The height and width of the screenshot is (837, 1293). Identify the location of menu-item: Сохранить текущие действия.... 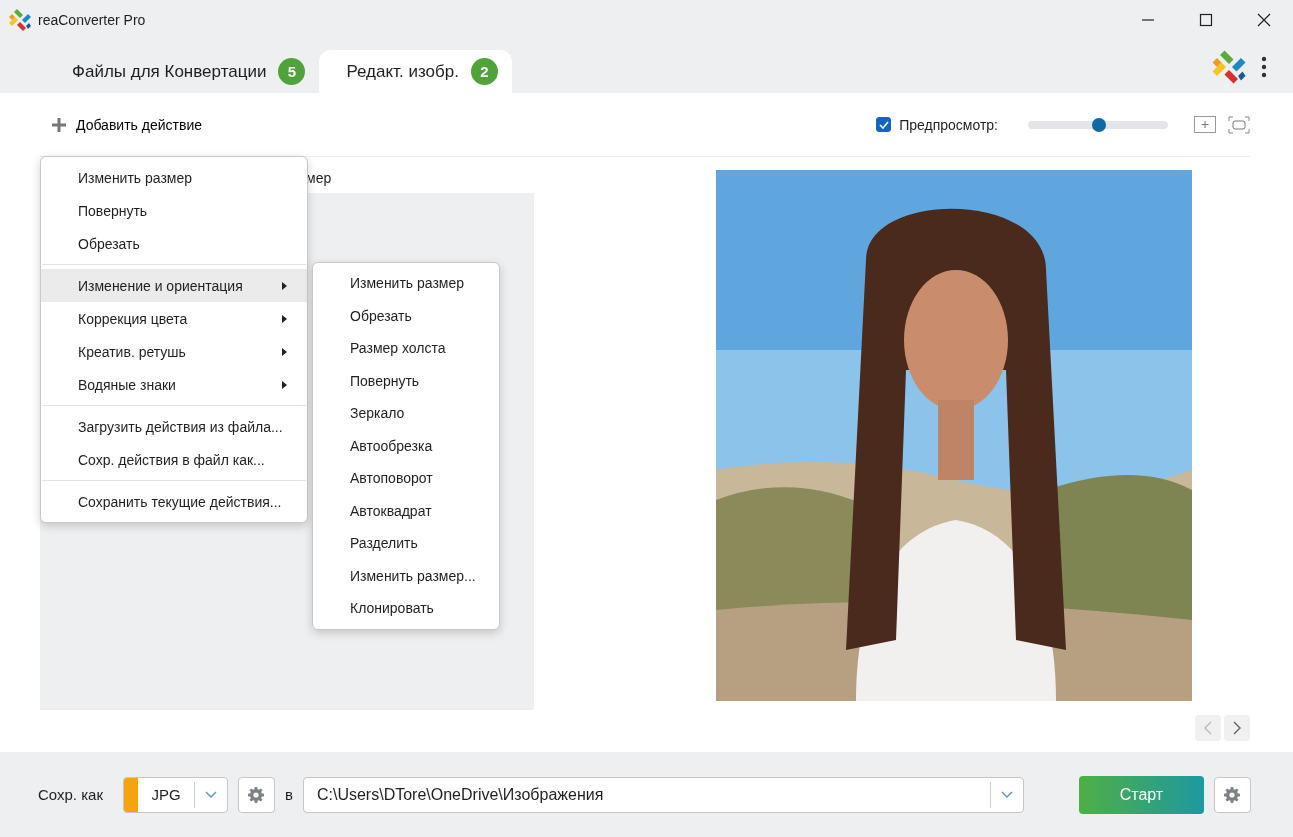
(174, 501).